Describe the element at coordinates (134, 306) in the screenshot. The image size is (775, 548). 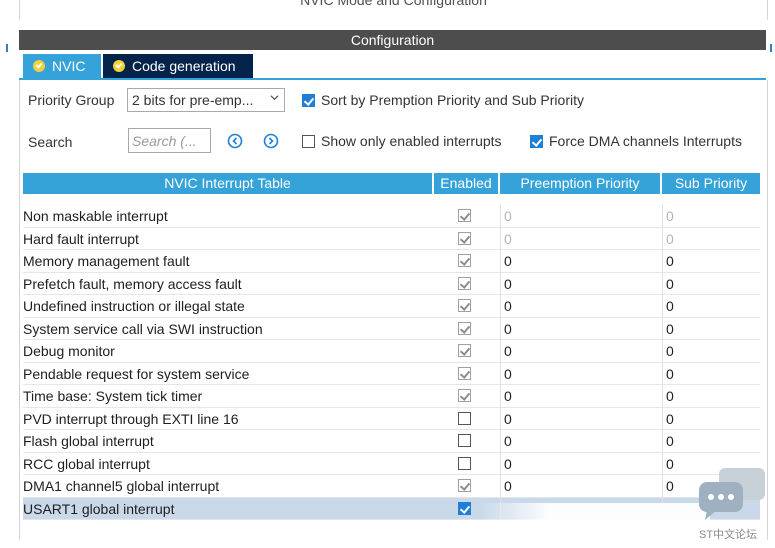
I see `interrupt-name: Undefined instruction or illegal state` at that location.